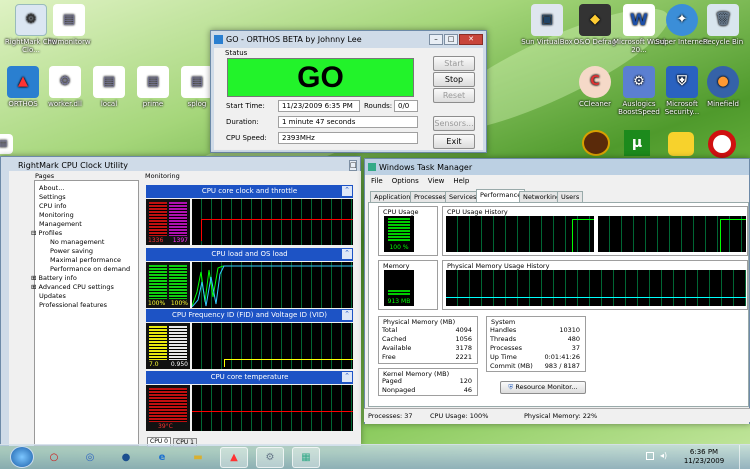  Describe the element at coordinates (704, 457) in the screenshot. I see `clock: 6:36 PM 11/23/2009` at that location.